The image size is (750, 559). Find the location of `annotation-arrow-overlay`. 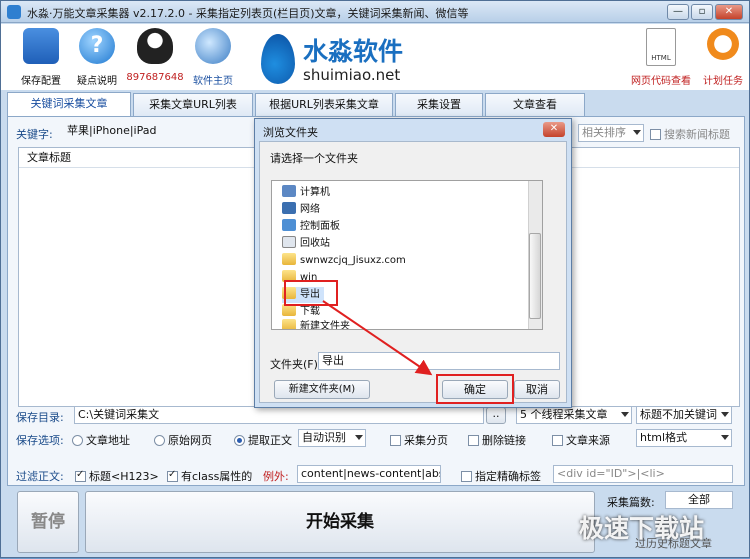

annotation-arrow-overlay is located at coordinates (377, 338).